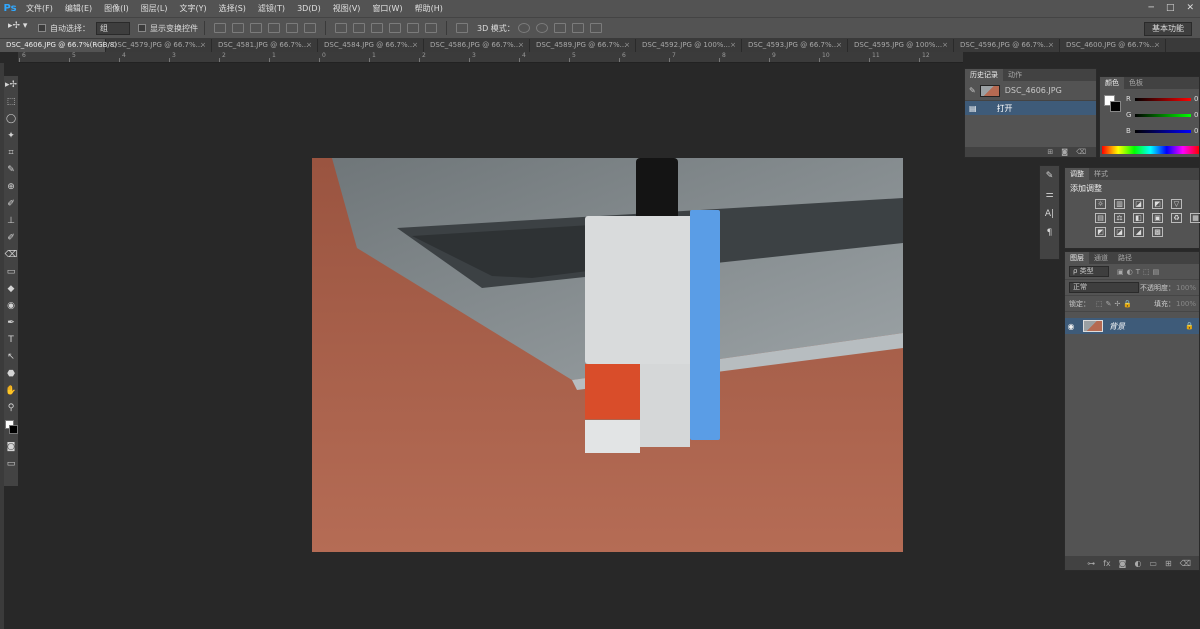 The image size is (1200, 629). Describe the element at coordinates (1030, 108) in the screenshot. I see `history-step: ▤ 打开` at that location.